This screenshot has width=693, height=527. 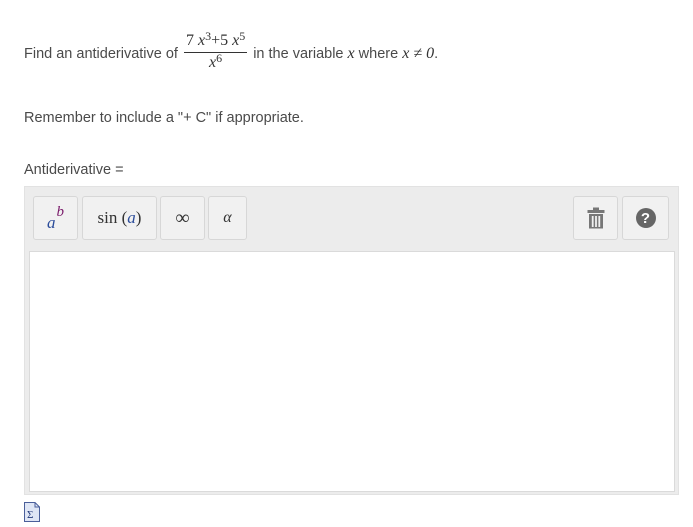 I want to click on help-icon: ?, so click(x=645, y=218).